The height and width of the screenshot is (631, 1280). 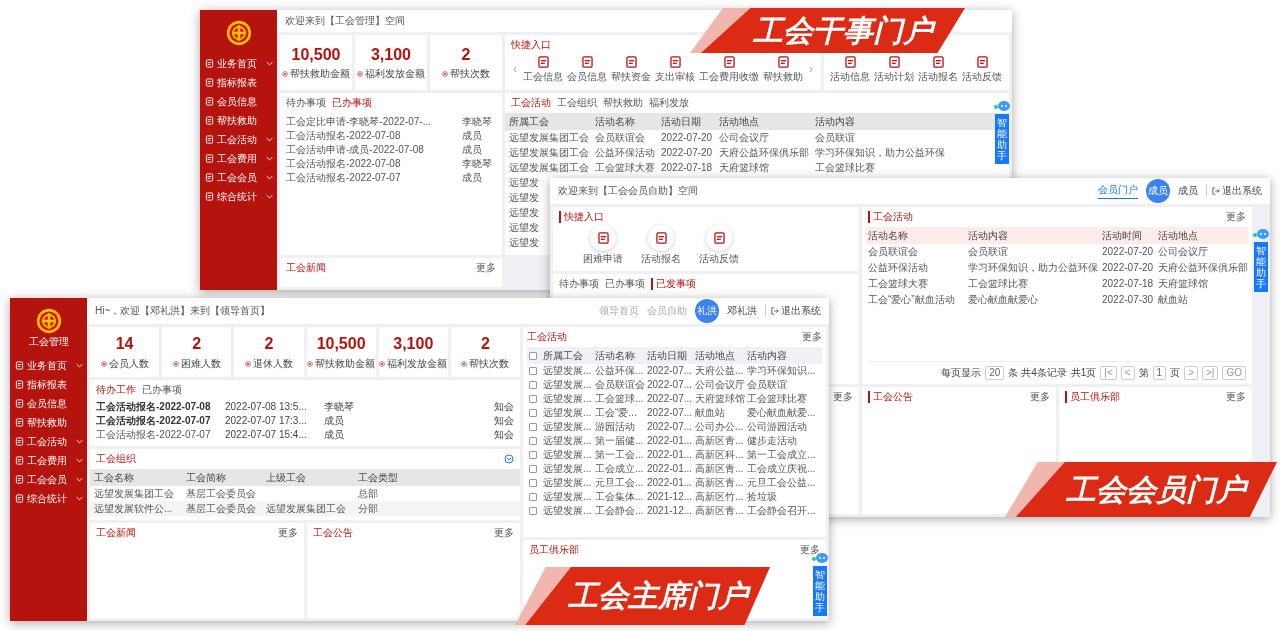 I want to click on quick-entry-button: 帮扶资金, so click(x=631, y=69).